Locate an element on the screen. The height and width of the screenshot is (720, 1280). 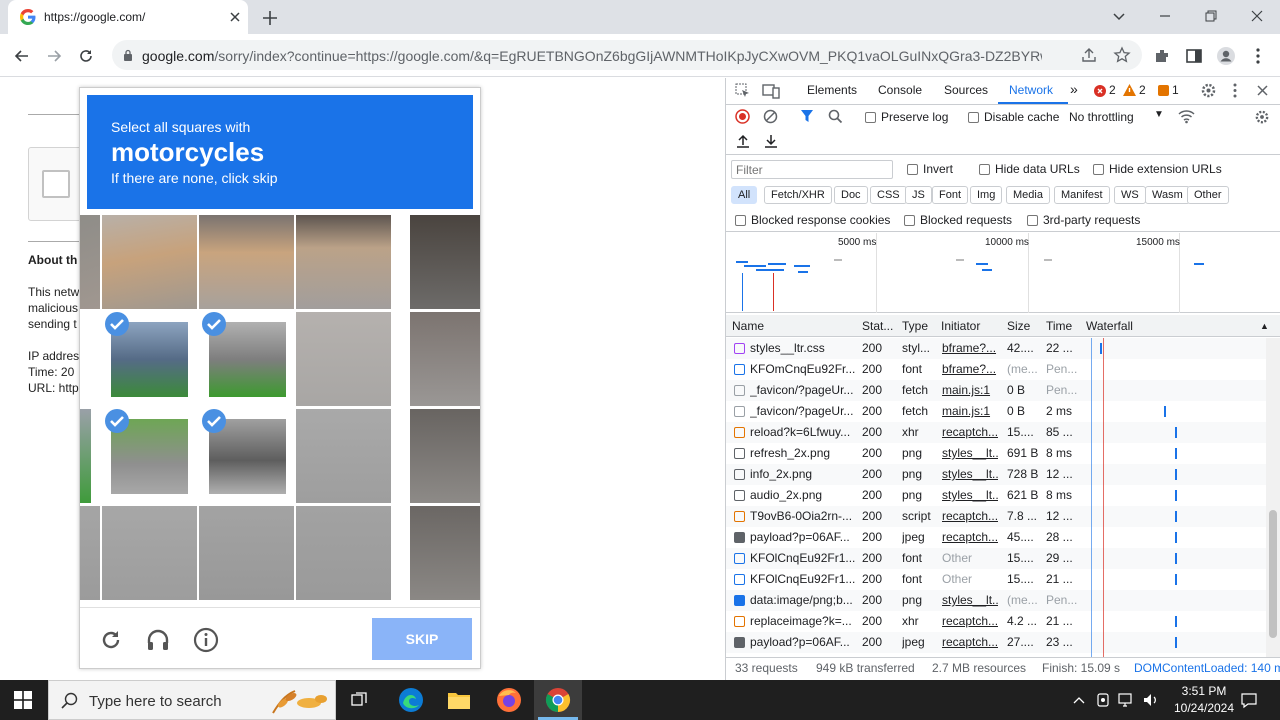
issues-icon is located at coordinates (1163, 90).